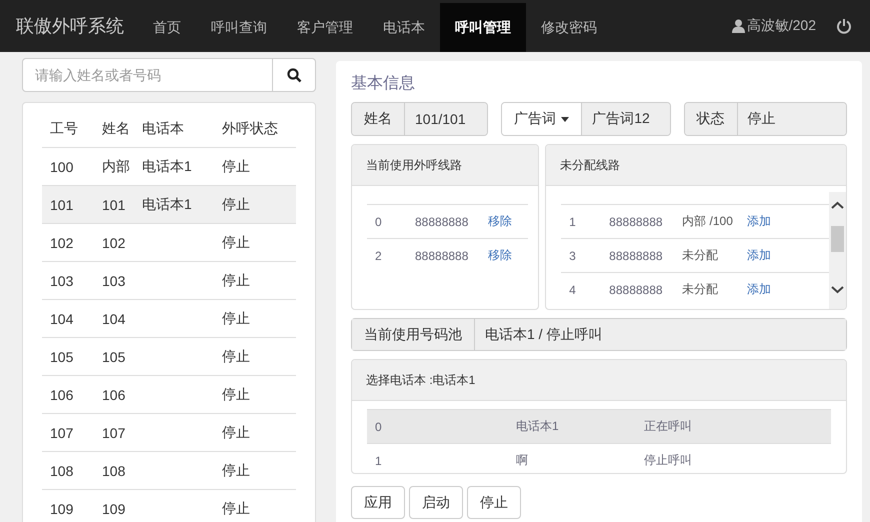 This screenshot has height=522, width=870. What do you see at coordinates (239, 27) in the screenshot?
I see `nav-tab: 呼叫查询` at bounding box center [239, 27].